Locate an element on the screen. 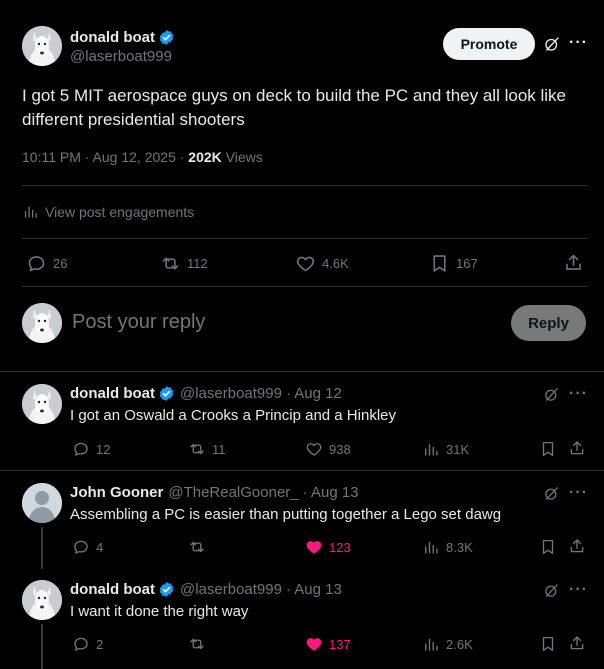 The image size is (604, 669). view-engagements-label: View post engagements is located at coordinates (120, 211).